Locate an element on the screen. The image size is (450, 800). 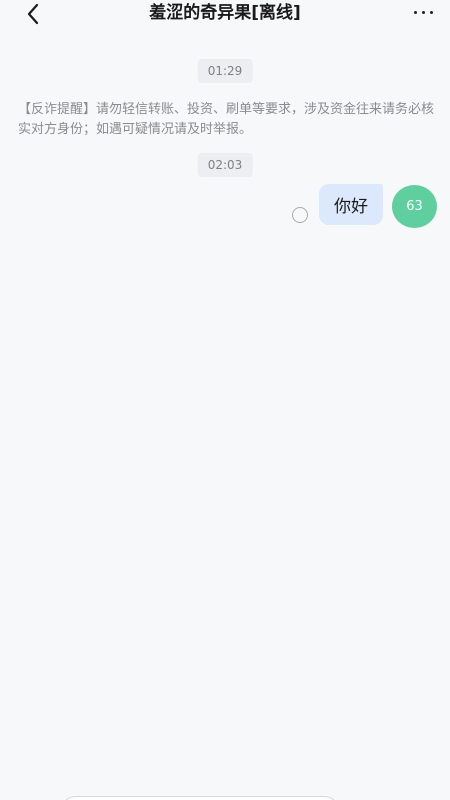
more-horizontal-icon is located at coordinates (415, 12).